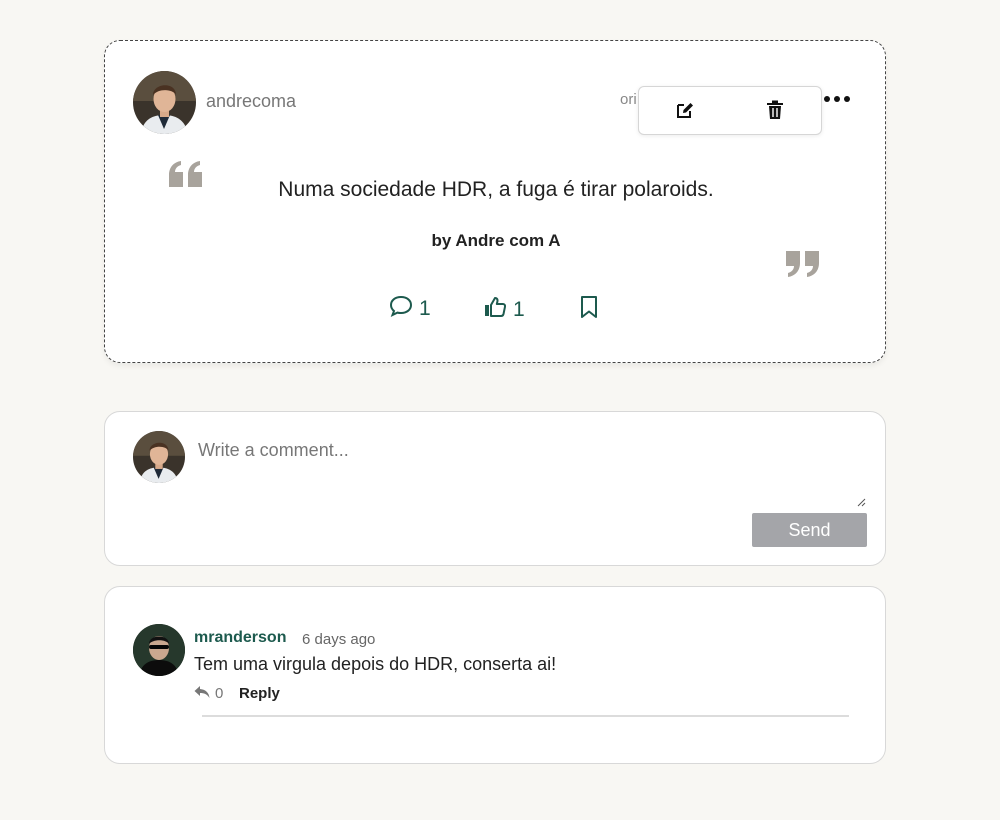  I want to click on quote-actions-popup, so click(730, 110).